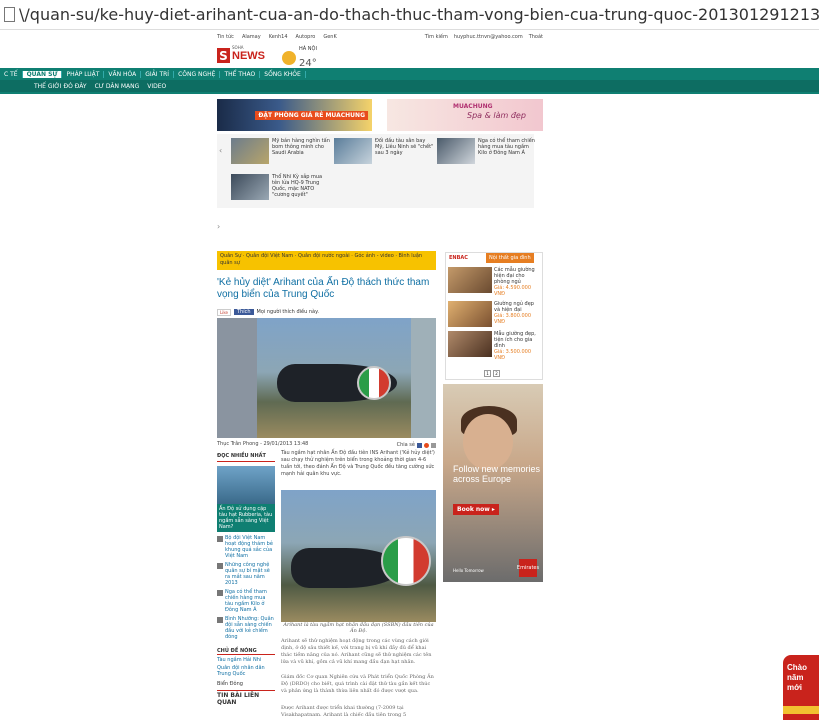  Describe the element at coordinates (60, 86) in the screenshot. I see `subnav-item: THẾ GIỚI ĐÓ ĐÂY` at that location.